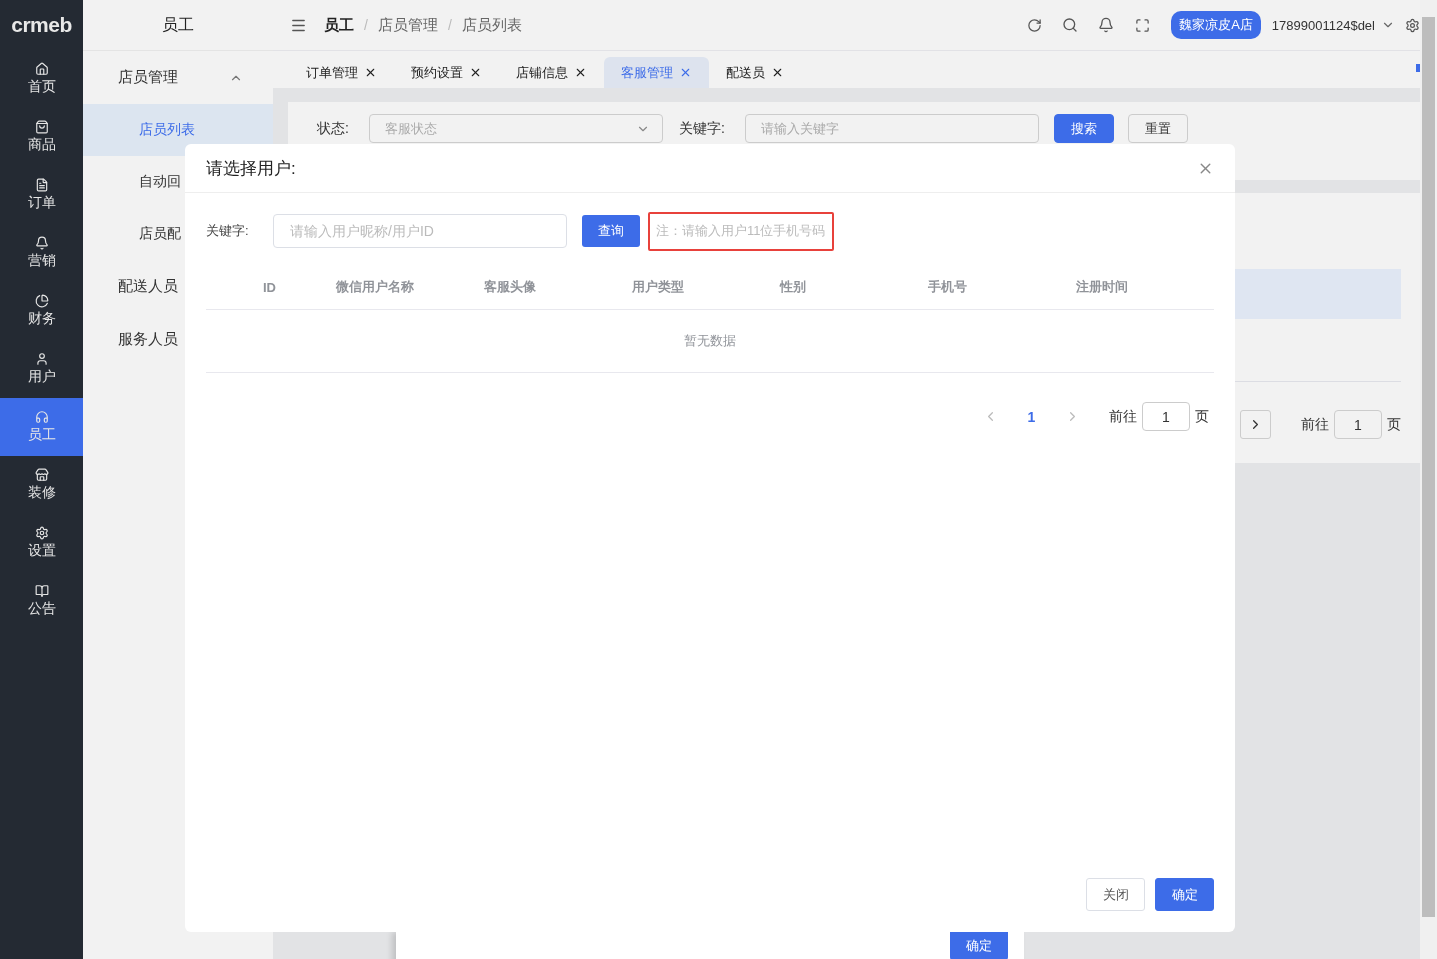  What do you see at coordinates (1157, 128) in the screenshot?
I see `reset-button: 重置` at bounding box center [1157, 128].